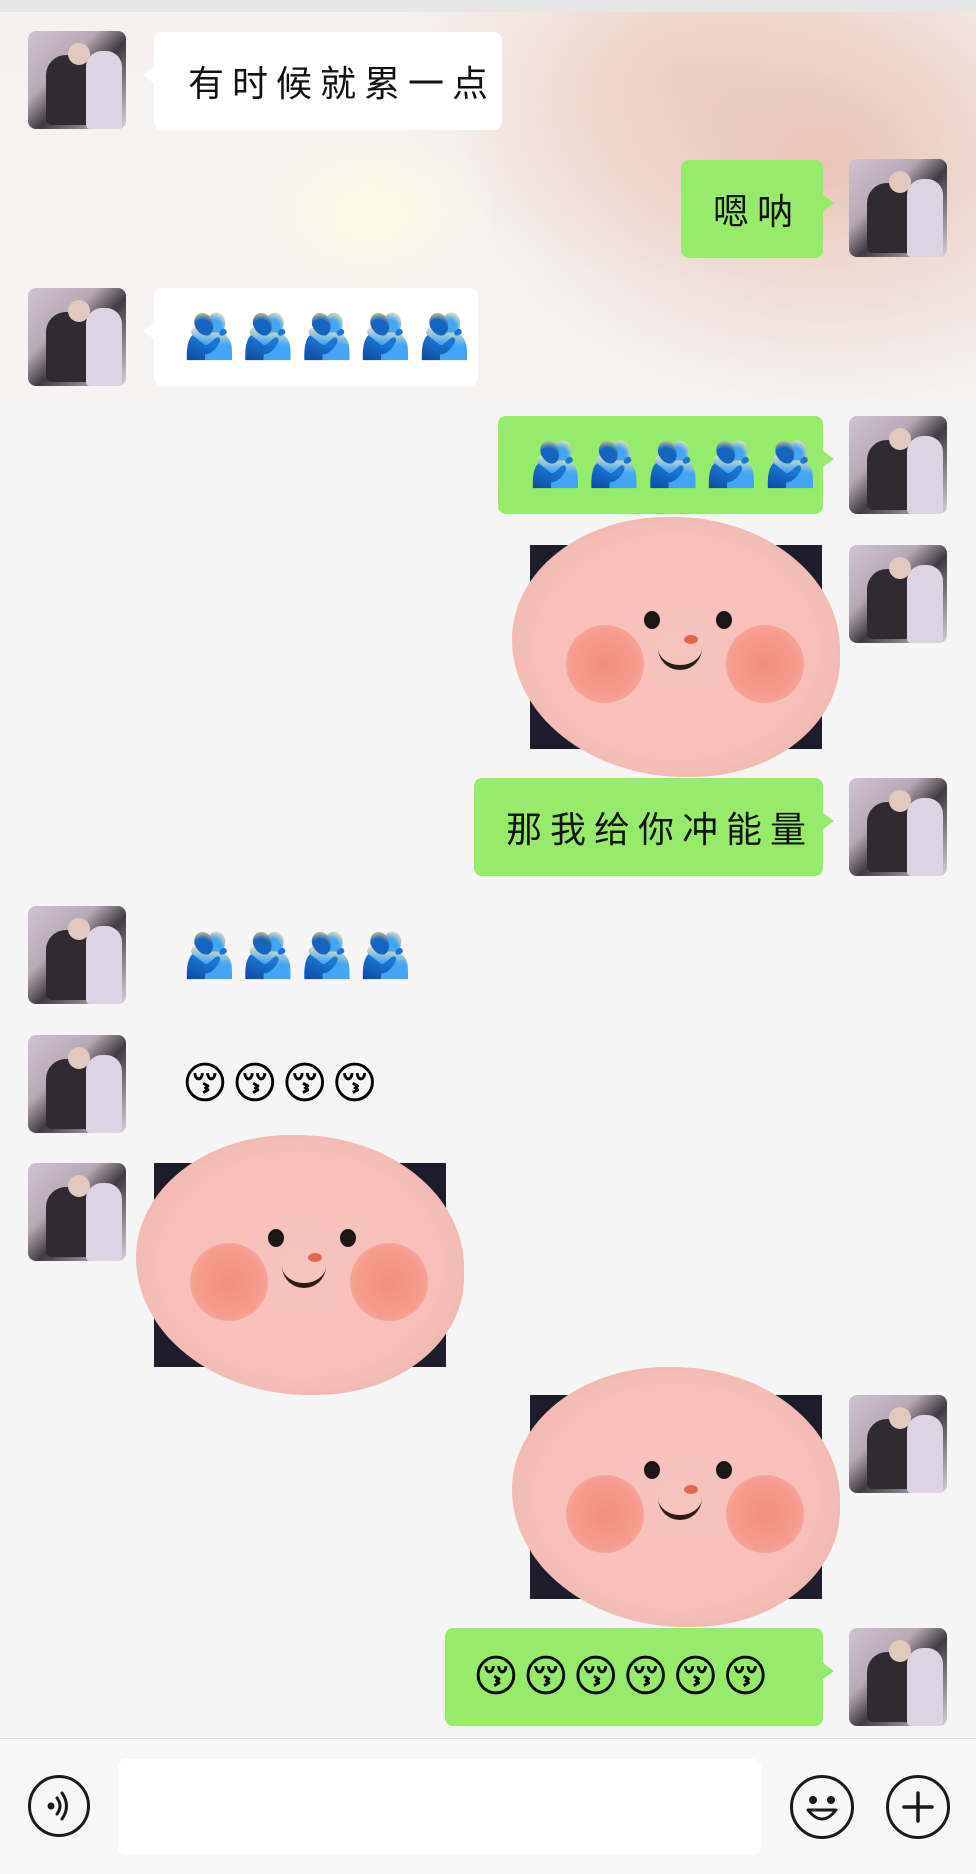  I want to click on message-bubble-outgoing: 那我给你冲能量, so click(654, 827).